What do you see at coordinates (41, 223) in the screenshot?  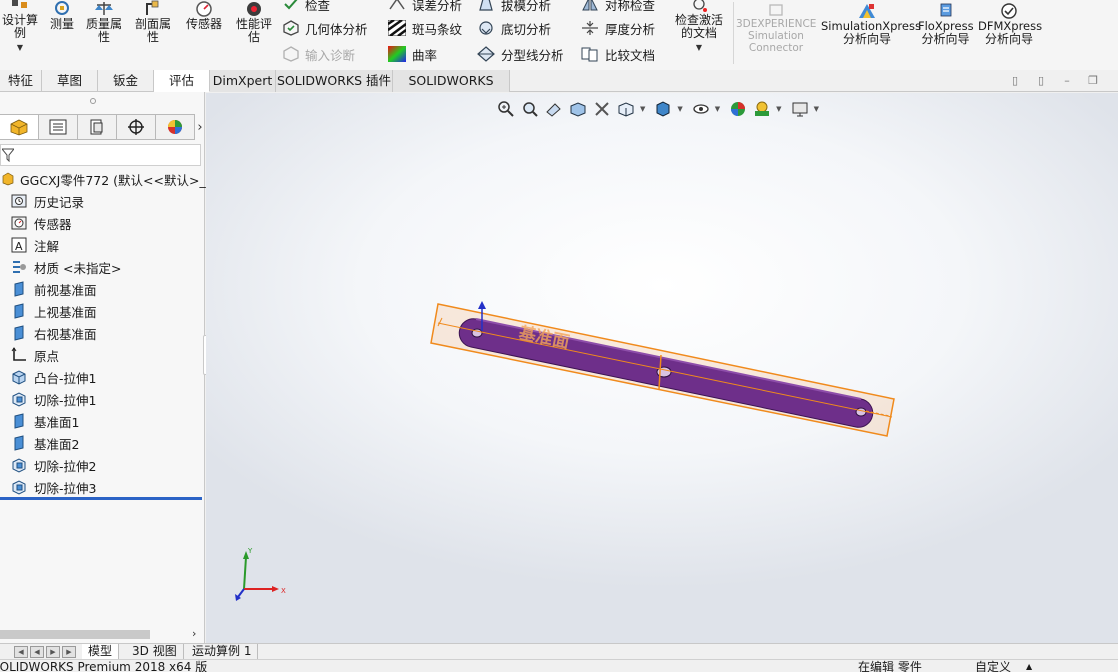 I see `tree-item: 传感器` at bounding box center [41, 223].